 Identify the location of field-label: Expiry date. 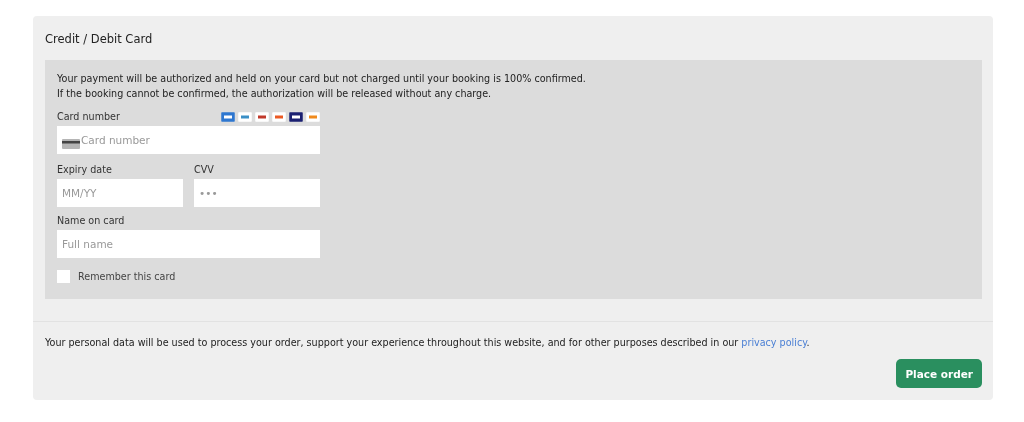
(85, 169).